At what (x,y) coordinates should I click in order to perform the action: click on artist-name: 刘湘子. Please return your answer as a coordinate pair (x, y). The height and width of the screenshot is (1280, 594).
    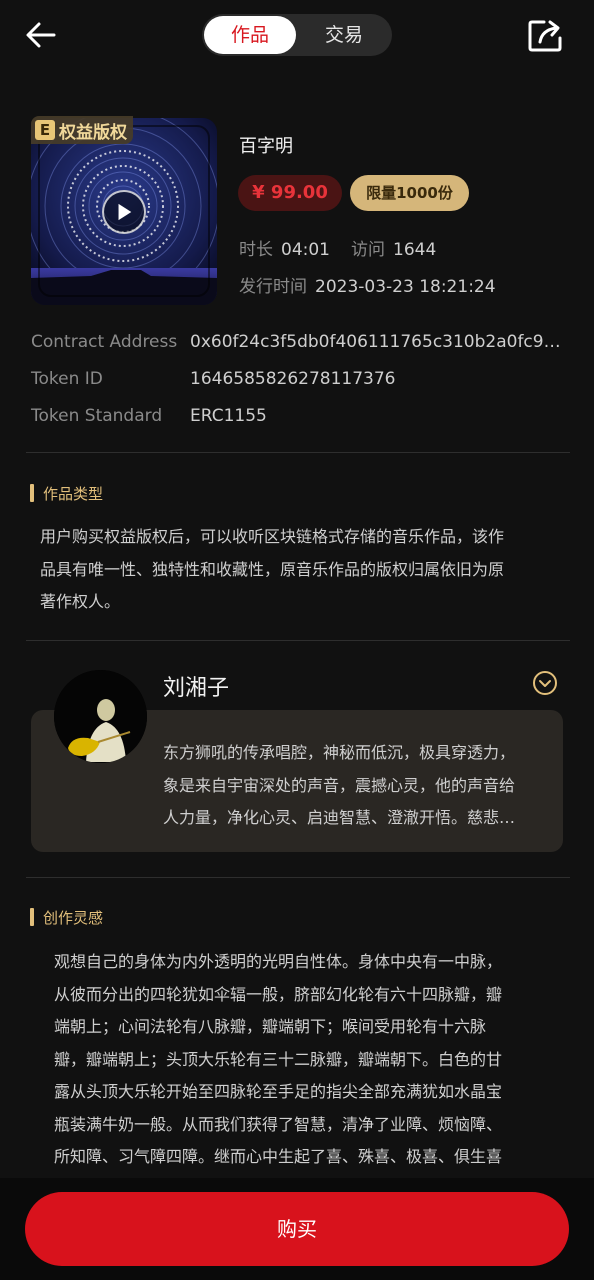
    Looking at the image, I should click on (196, 688).